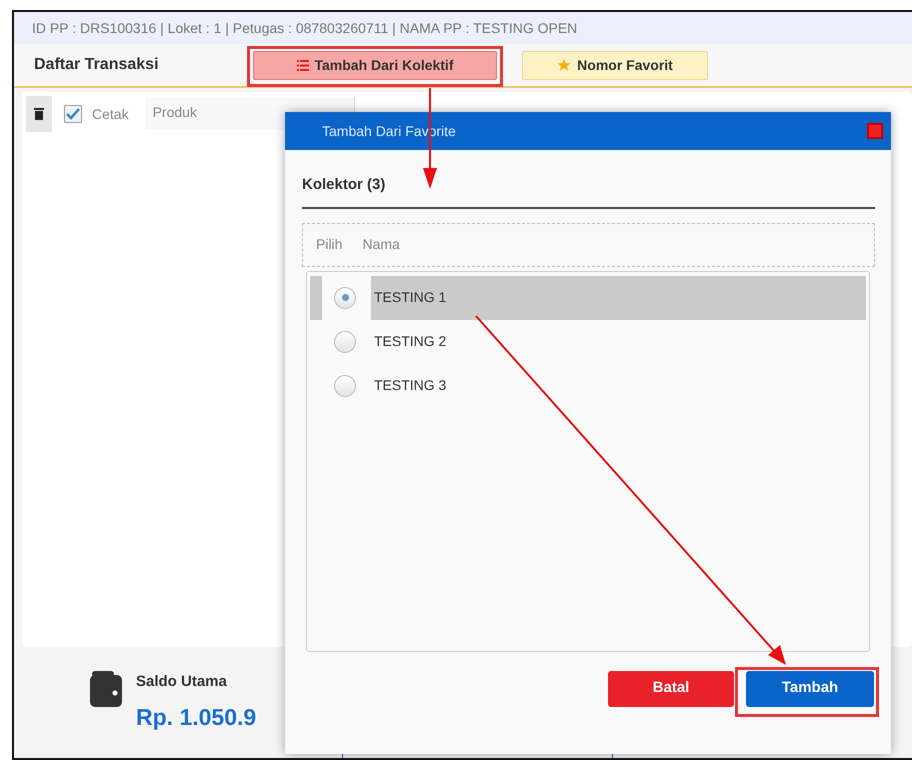 This screenshot has height=760, width=912. What do you see at coordinates (106, 689) in the screenshot?
I see `wallet-icon` at bounding box center [106, 689].